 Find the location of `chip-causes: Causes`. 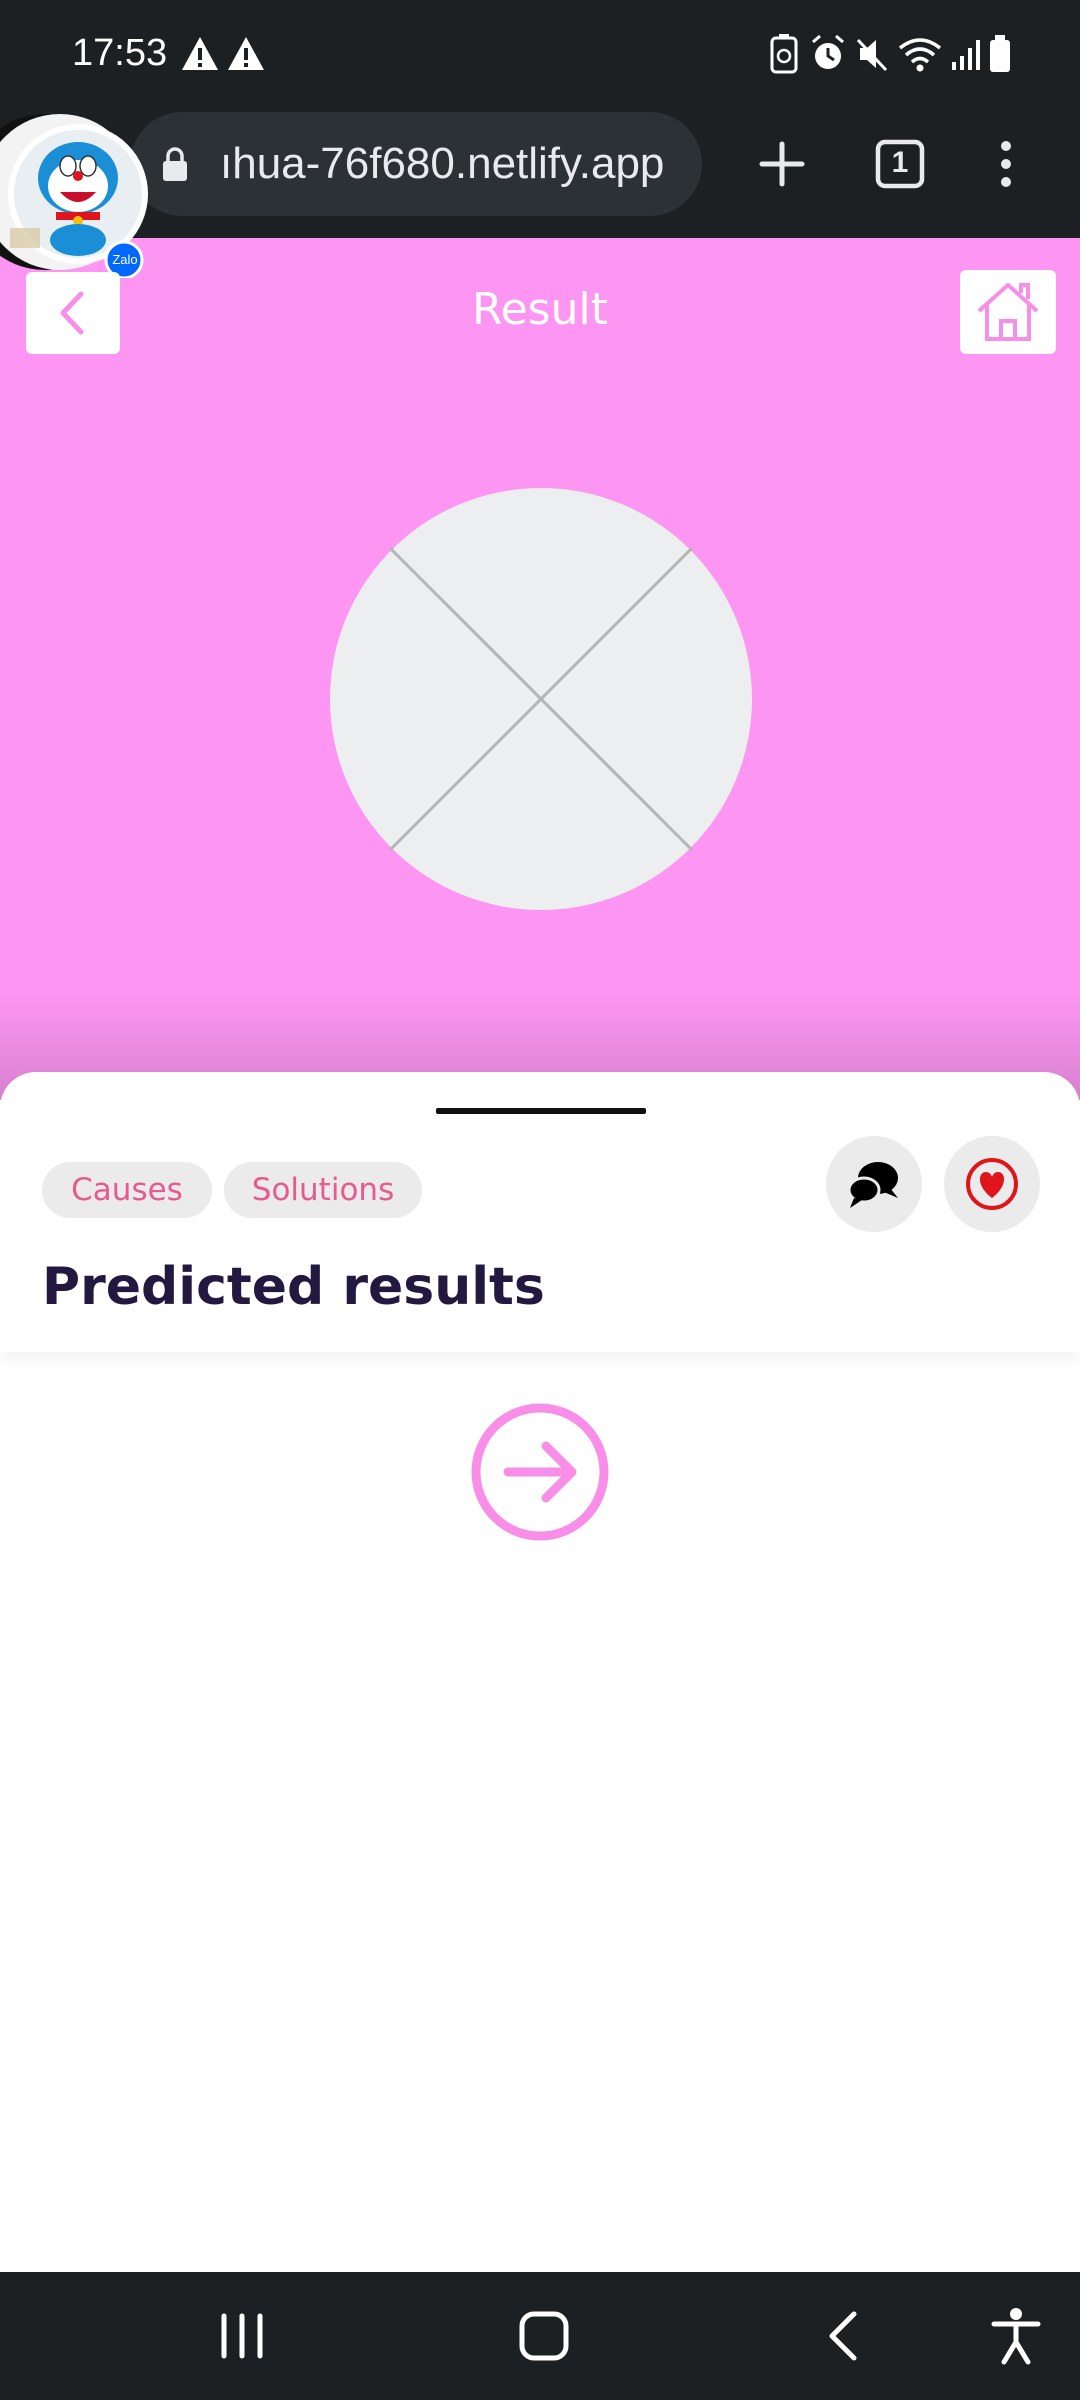

chip-causes: Causes is located at coordinates (127, 1190).